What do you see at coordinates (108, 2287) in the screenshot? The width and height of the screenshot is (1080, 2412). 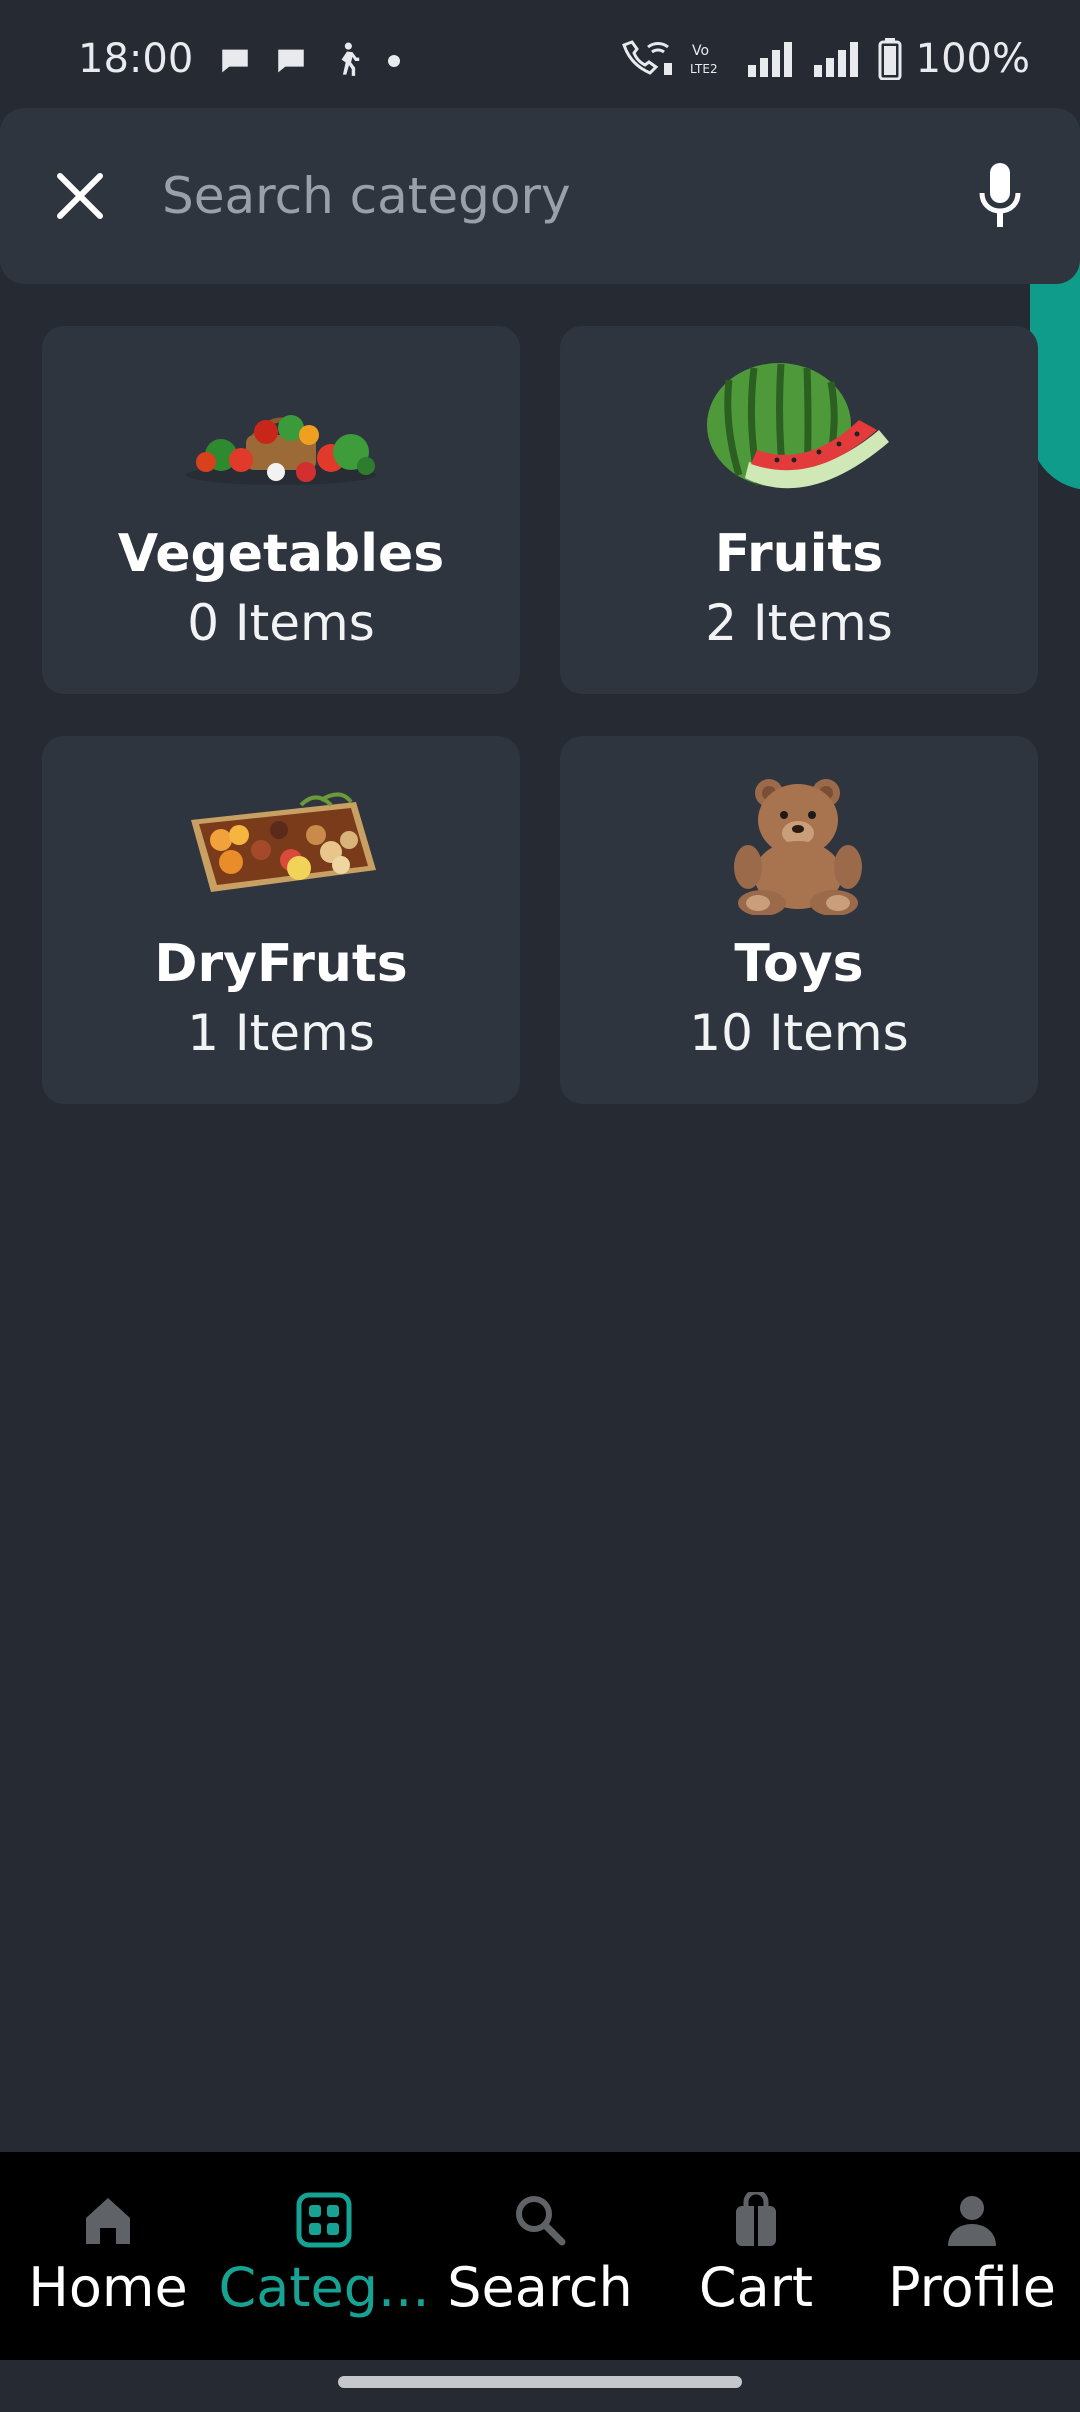 I see `nav-label: Home` at bounding box center [108, 2287].